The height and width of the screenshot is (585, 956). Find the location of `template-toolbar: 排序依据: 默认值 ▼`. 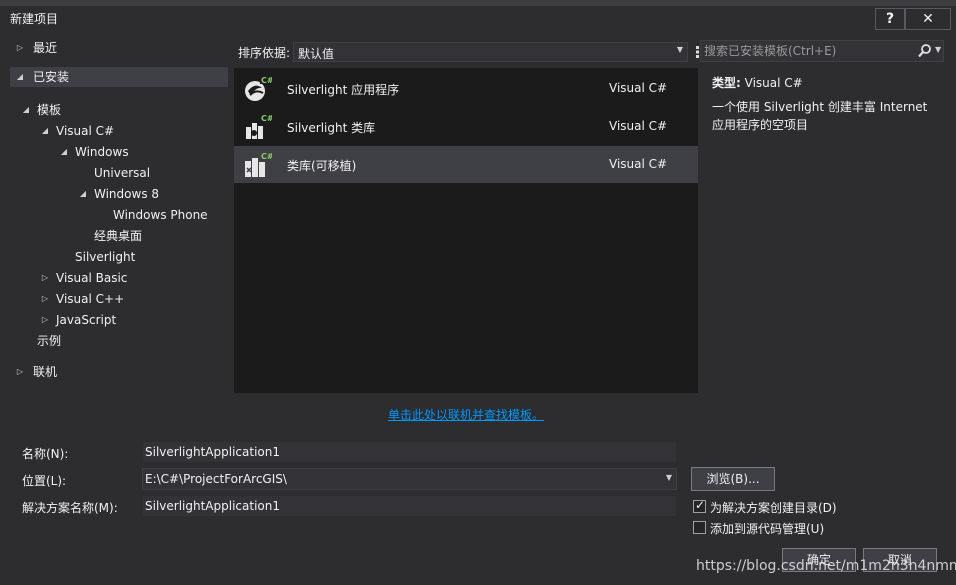

template-toolbar: 排序依据: 默认值 ▼ is located at coordinates (487, 52).